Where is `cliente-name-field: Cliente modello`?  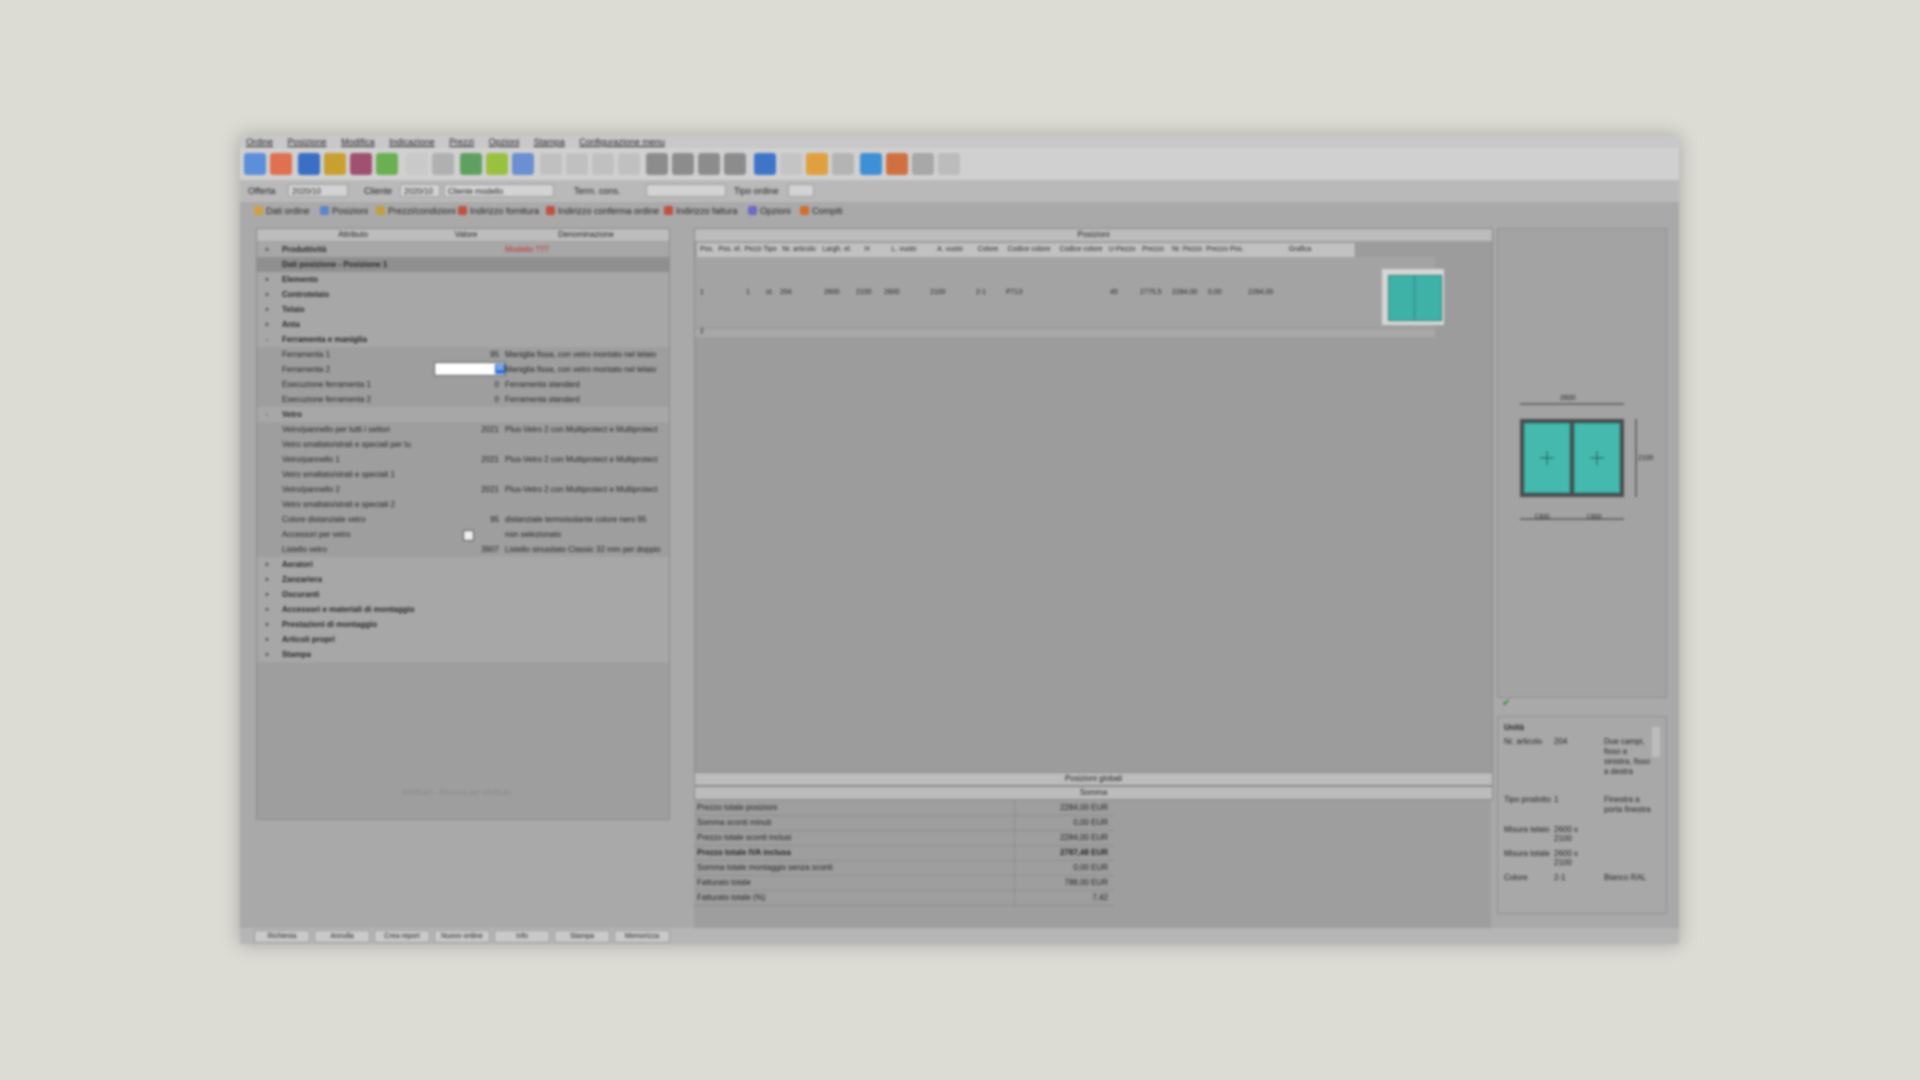 cliente-name-field: Cliente modello is located at coordinates (499, 190).